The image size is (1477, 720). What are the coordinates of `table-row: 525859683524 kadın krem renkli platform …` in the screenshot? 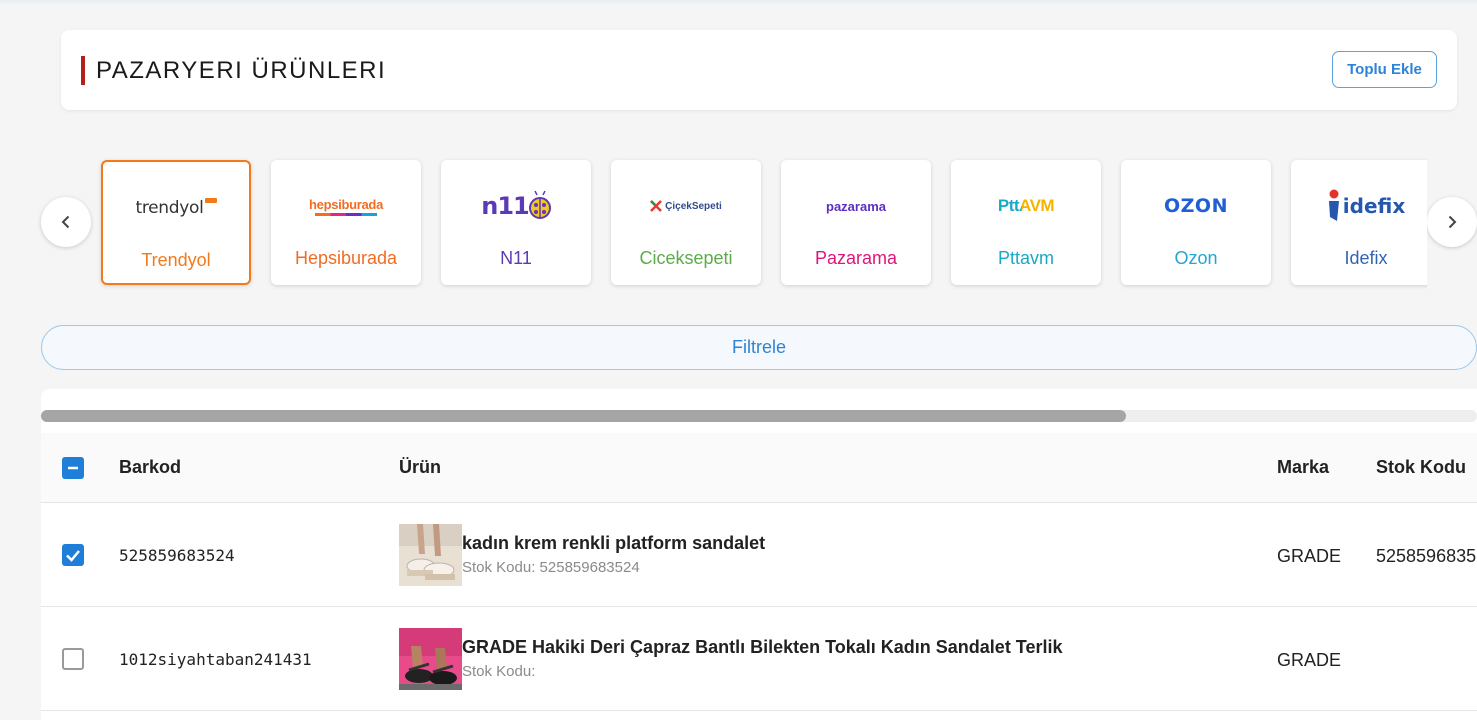 It's located at (759, 555).